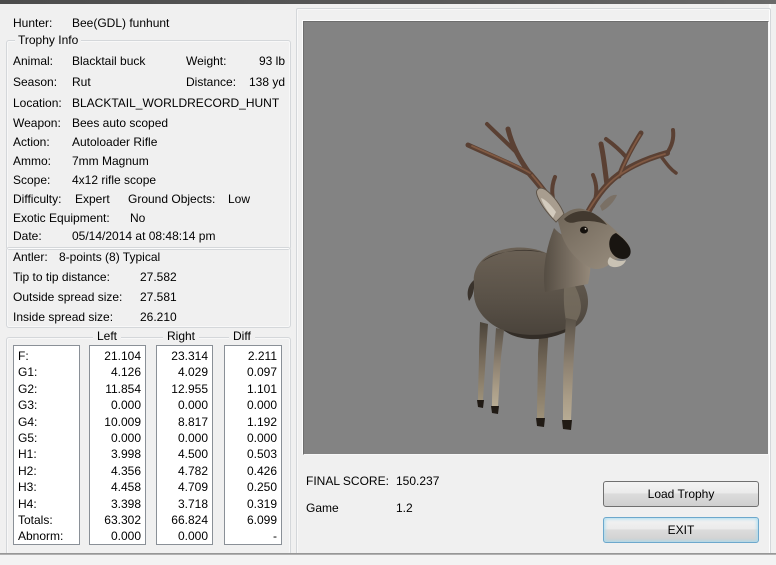  Describe the element at coordinates (261, 503) in the screenshot. I see `measurement-cell: 0.319` at that location.